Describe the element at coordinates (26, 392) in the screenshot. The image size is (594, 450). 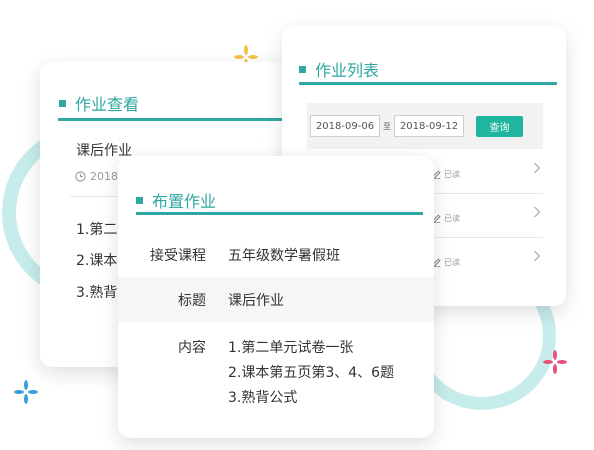
I see `sparkle-blue-icon` at that location.